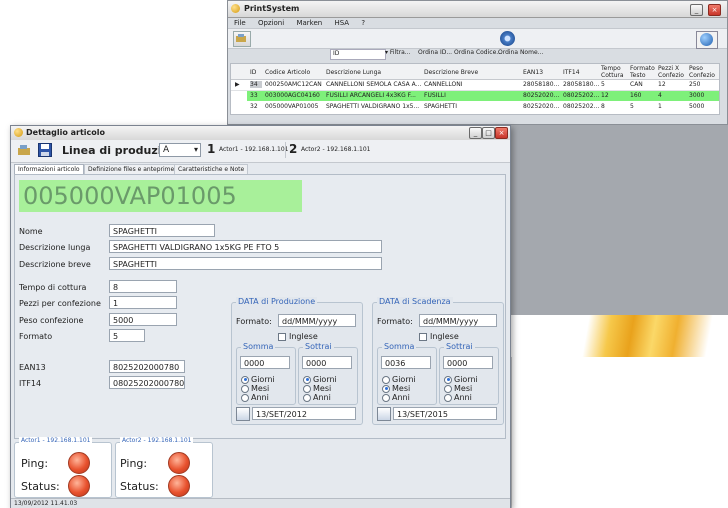 The height and width of the screenshot is (508, 728). Describe the element at coordinates (255, 397) in the screenshot. I see `prod-somma-radio-anni: Anni` at that location.